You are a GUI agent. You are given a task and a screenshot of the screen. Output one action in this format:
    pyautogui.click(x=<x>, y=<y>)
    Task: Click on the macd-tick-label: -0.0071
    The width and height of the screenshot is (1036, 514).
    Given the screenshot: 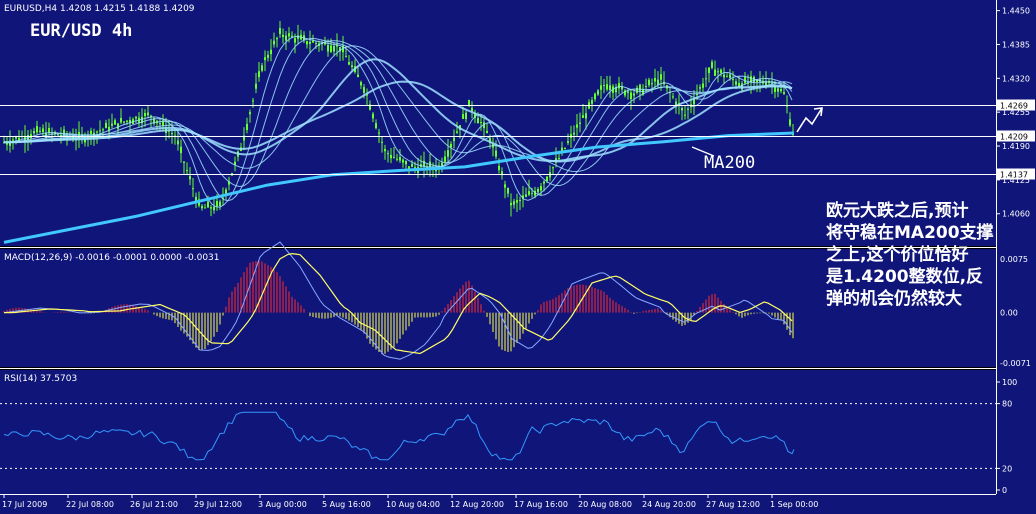 What is the action you would take?
    pyautogui.click(x=1015, y=363)
    